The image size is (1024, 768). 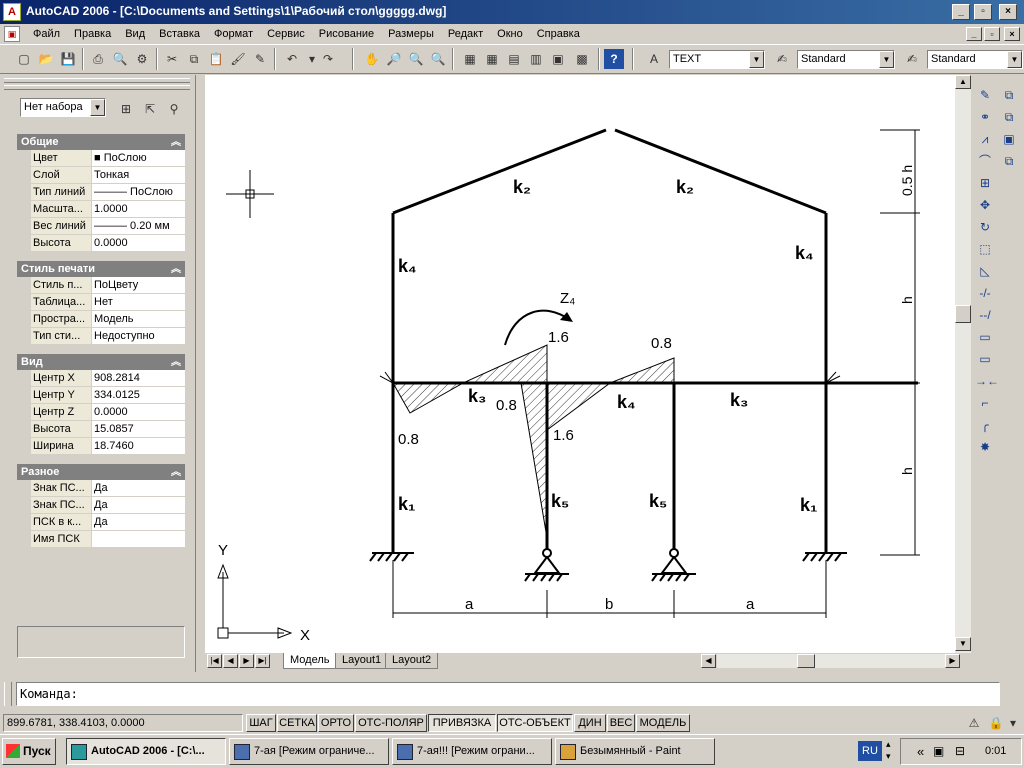 What do you see at coordinates (12, 34) in the screenshot?
I see `document-icon: ▣` at bounding box center [12, 34].